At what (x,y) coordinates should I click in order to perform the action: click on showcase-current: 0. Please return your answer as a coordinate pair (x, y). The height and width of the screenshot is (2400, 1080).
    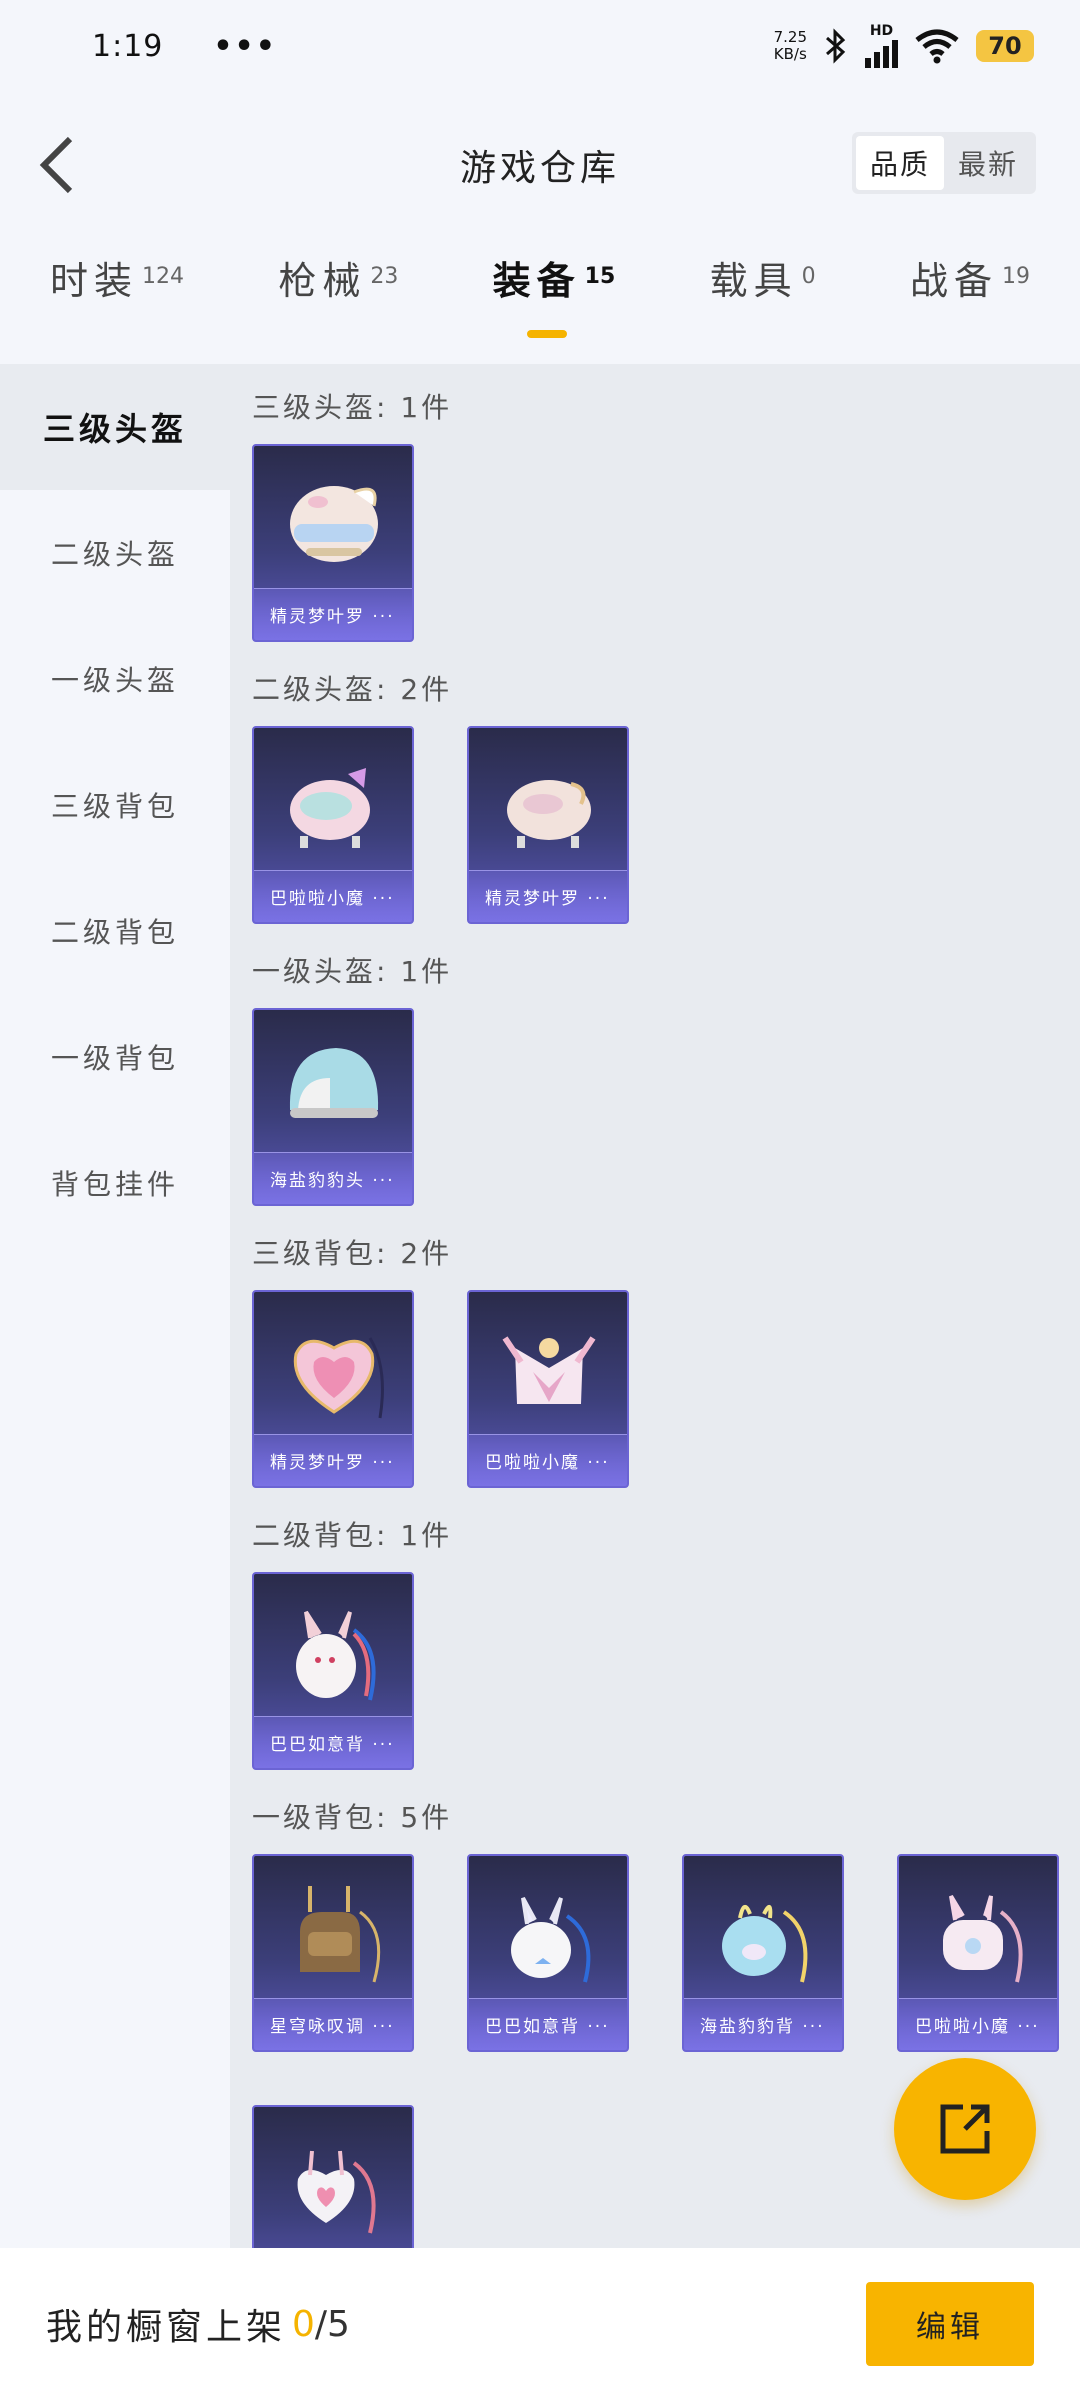
    Looking at the image, I should click on (303, 2324).